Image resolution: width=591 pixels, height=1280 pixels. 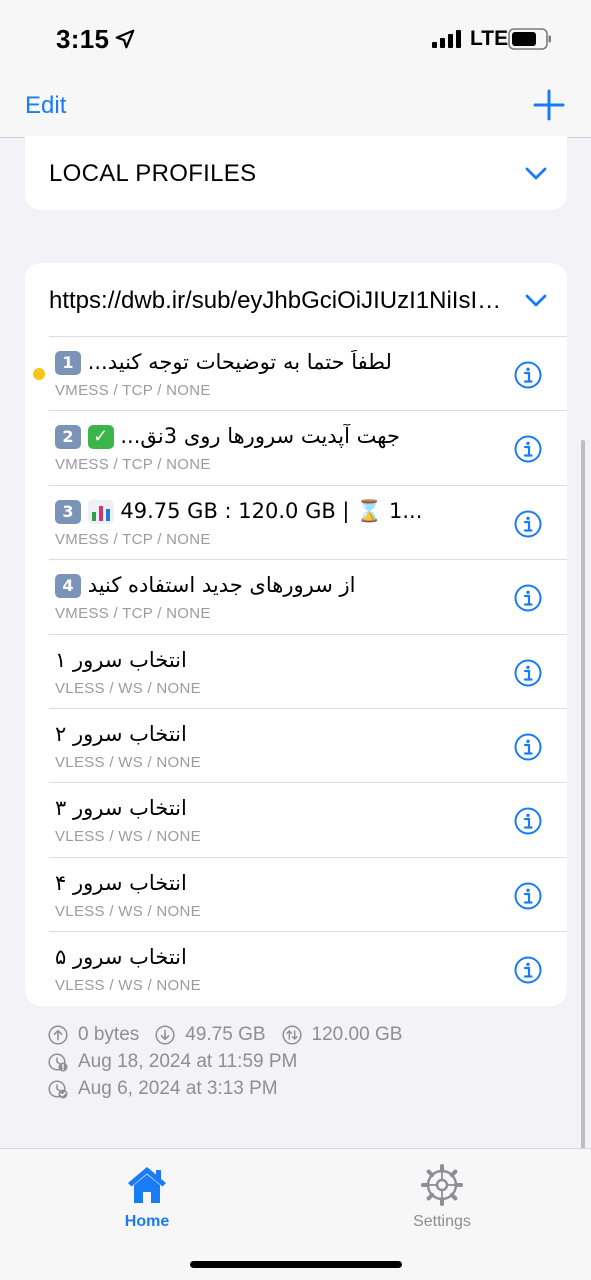 I want to click on server-name: انتخاب سرور ۱, so click(x=121, y=659).